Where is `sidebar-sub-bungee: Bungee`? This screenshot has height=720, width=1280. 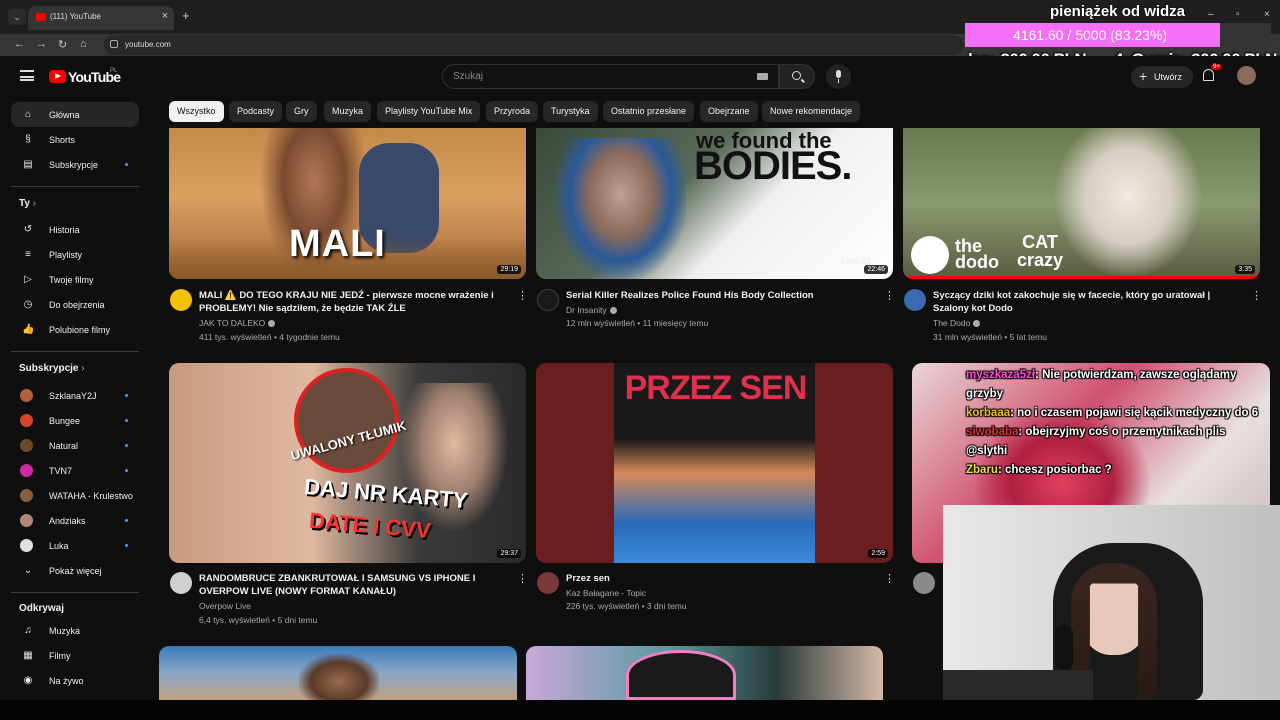
sidebar-sub-bungee: Bungee is located at coordinates (75, 420).